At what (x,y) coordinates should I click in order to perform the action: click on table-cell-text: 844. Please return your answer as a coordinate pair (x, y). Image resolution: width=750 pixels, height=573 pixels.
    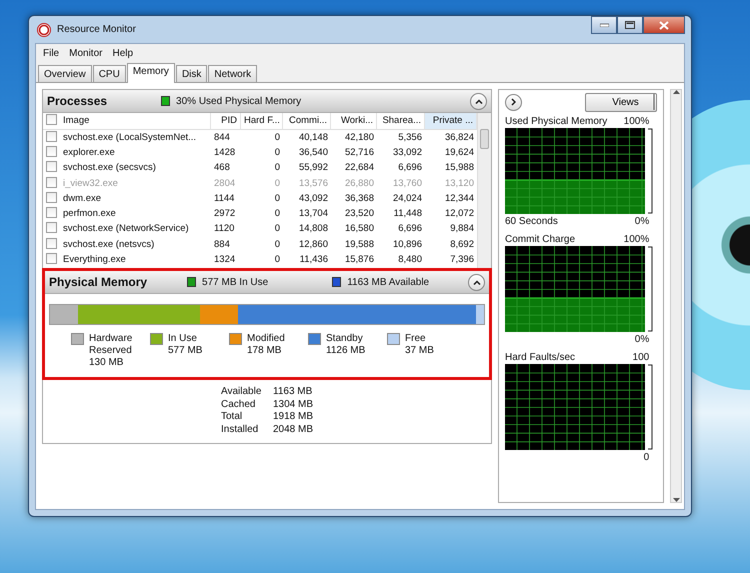
    Looking at the image, I should click on (222, 138).